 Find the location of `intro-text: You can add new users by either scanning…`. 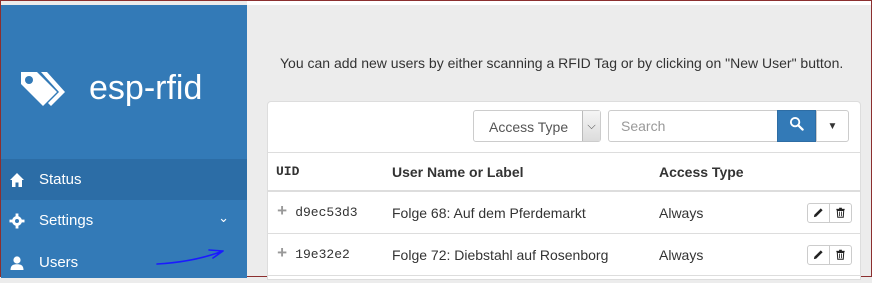

intro-text: You can add new users by either scanning… is located at coordinates (562, 63).